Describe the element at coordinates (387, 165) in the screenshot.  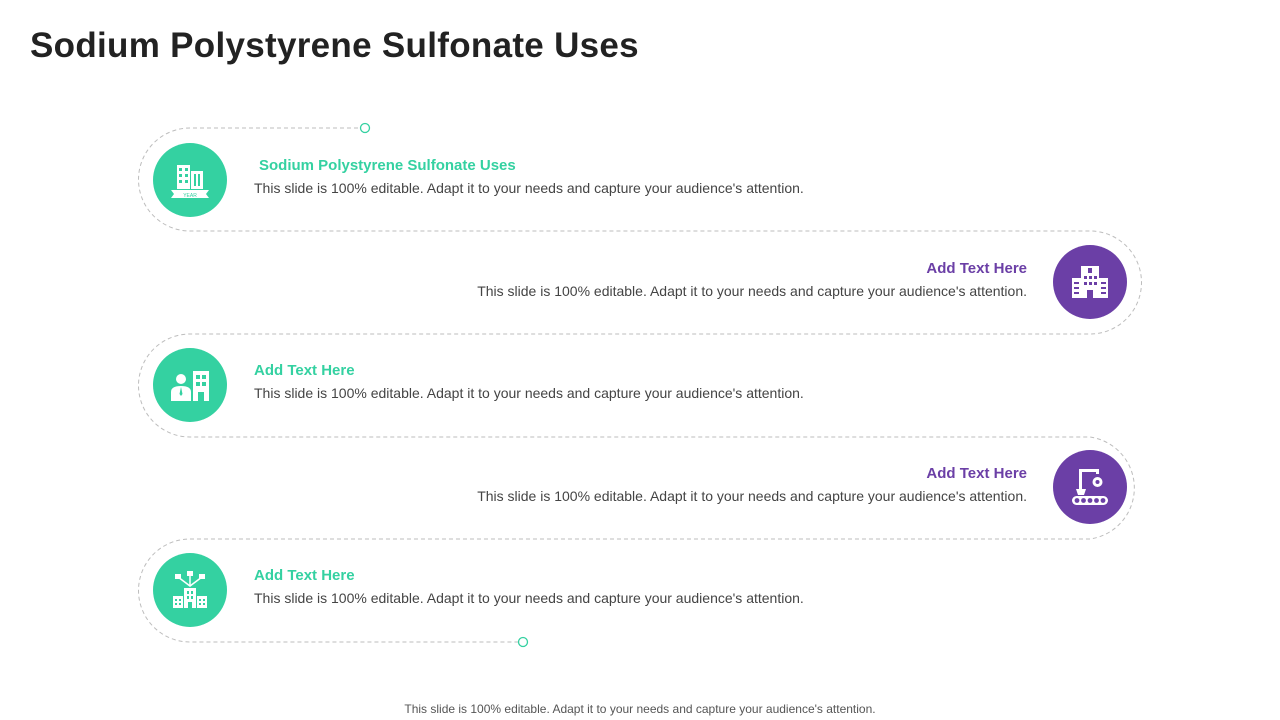
I see `item-heading: Sodium Polystyrene Sulfonate Uses` at that location.